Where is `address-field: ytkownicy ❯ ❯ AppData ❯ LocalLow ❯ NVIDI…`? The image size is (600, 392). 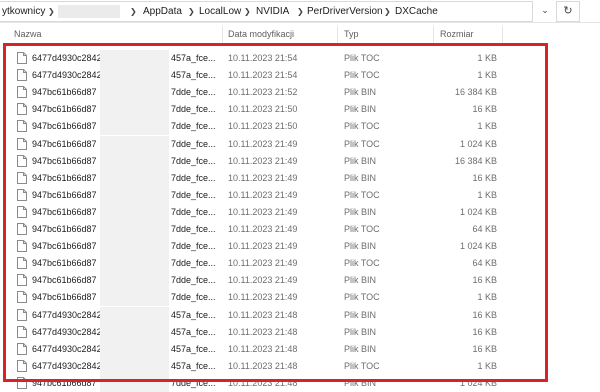
address-field: ytkownicy ❯ ❯ AppData ❯ LocalLow ❯ NVIDI… is located at coordinates (266, 11).